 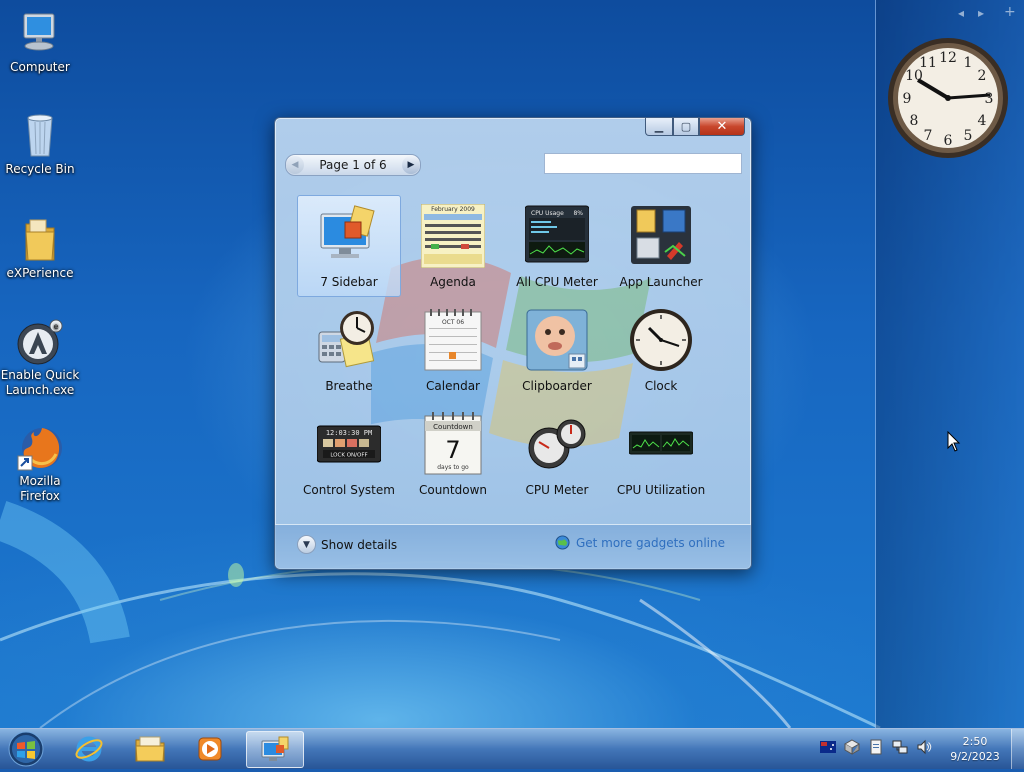 What do you see at coordinates (349, 433) in the screenshot?
I see `control-time-text: 12:03:30 PM` at bounding box center [349, 433].